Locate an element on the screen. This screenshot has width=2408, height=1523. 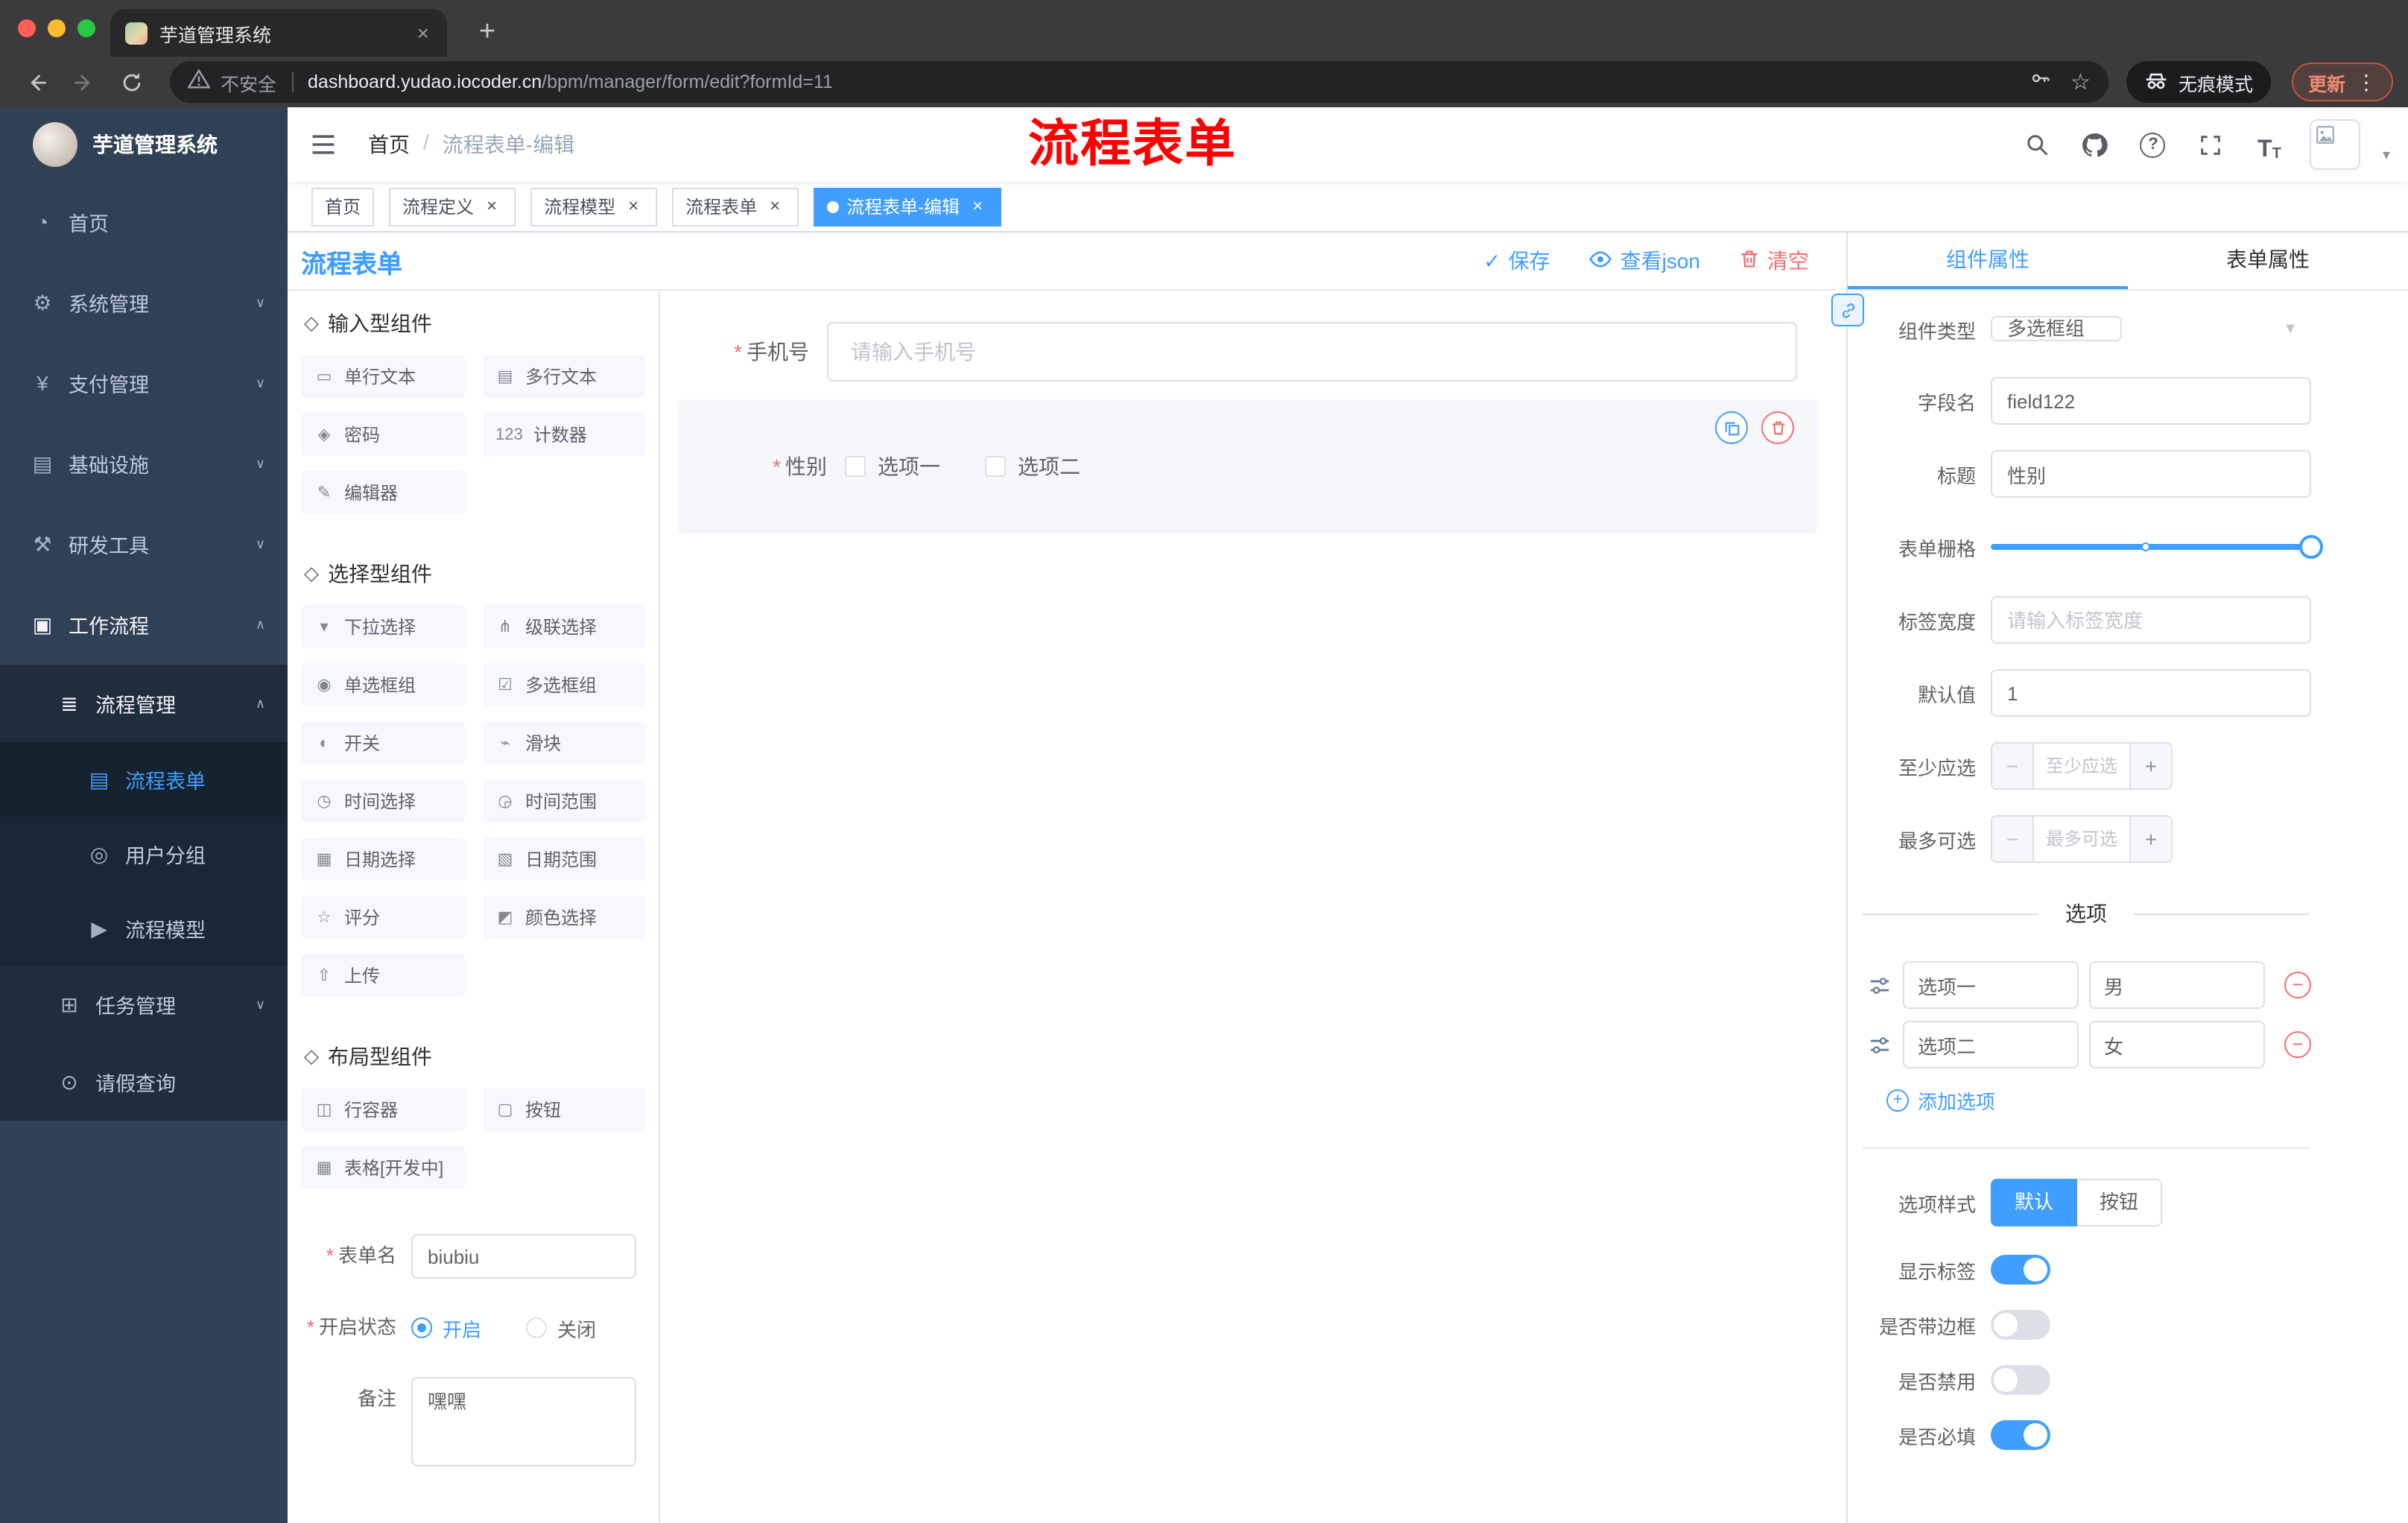
breadcrumb-home: 首页 is located at coordinates (389, 144).